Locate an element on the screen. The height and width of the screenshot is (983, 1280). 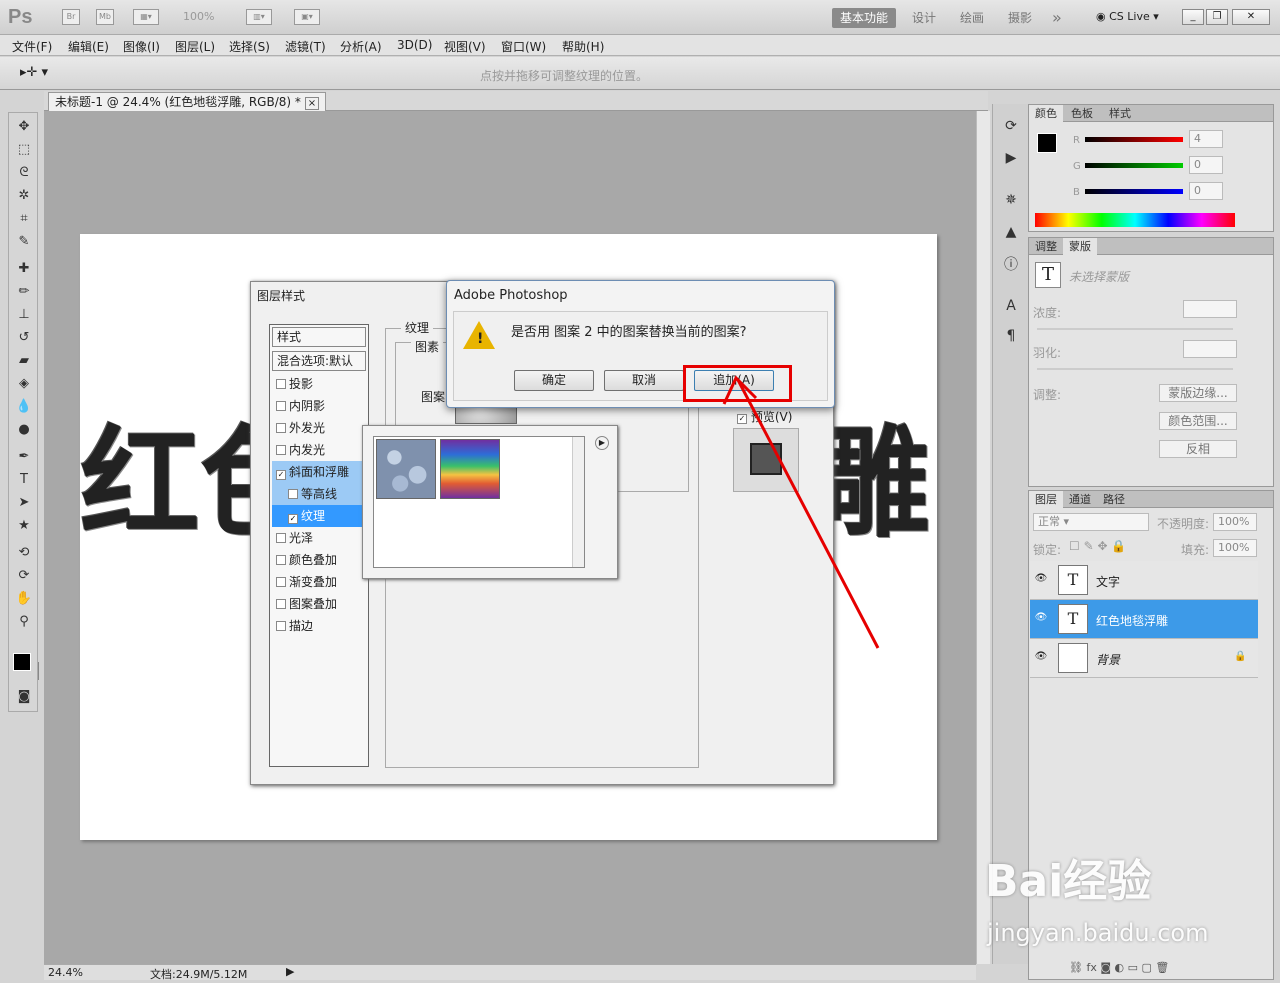
watermark-url: jingyan.baidu.com is located at coordinates (1098, 933).